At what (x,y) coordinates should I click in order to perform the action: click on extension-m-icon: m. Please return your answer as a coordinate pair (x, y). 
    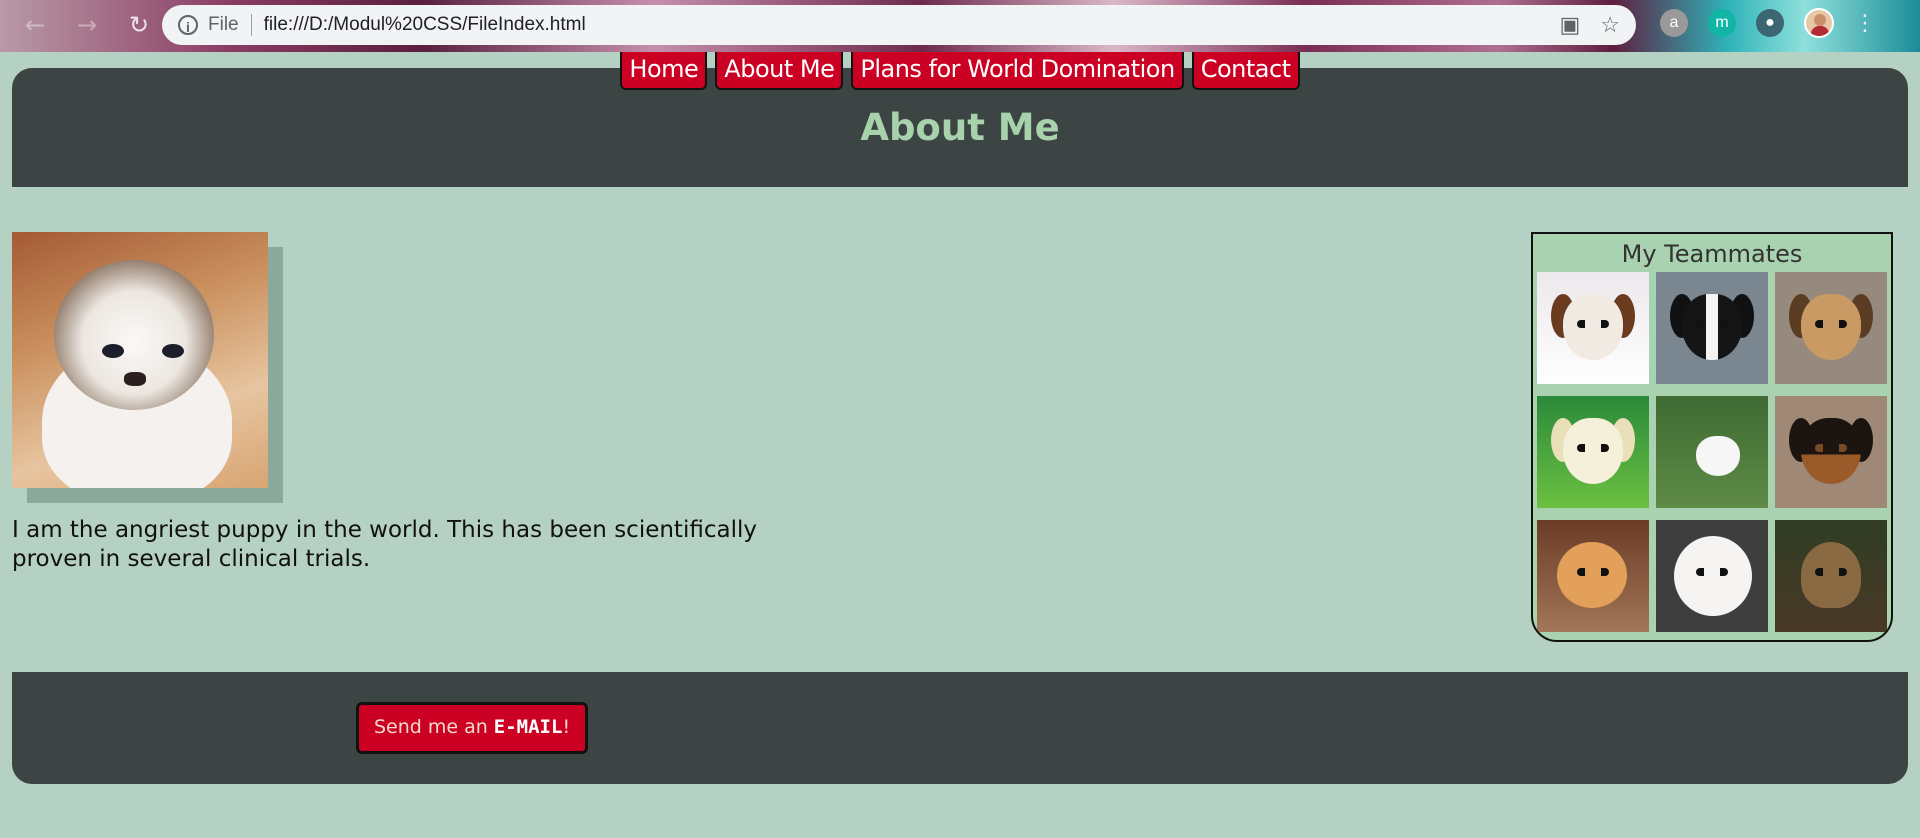
    Looking at the image, I should click on (1722, 23).